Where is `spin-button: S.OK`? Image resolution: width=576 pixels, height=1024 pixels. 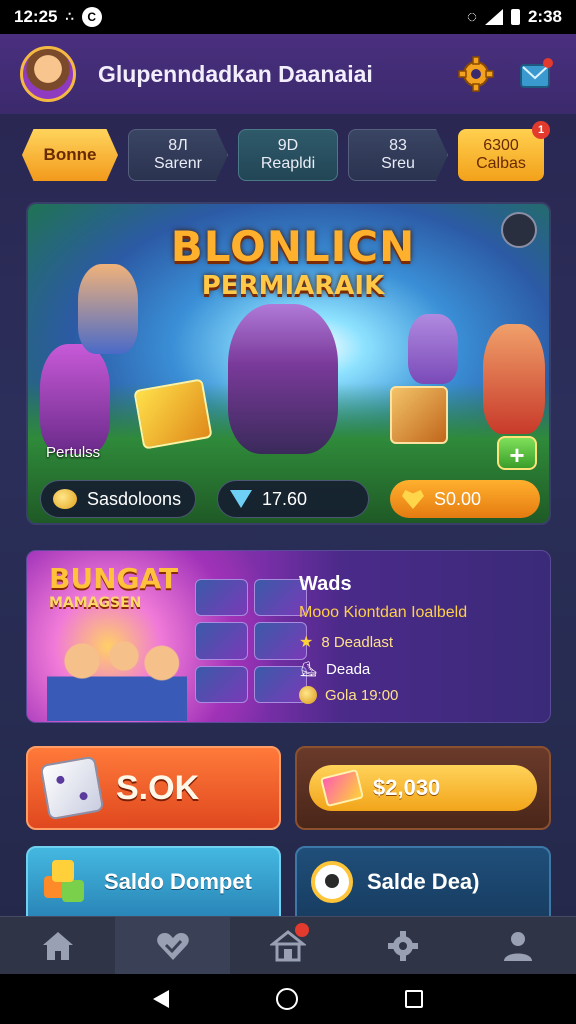 spin-button: S.OK is located at coordinates (153, 788).